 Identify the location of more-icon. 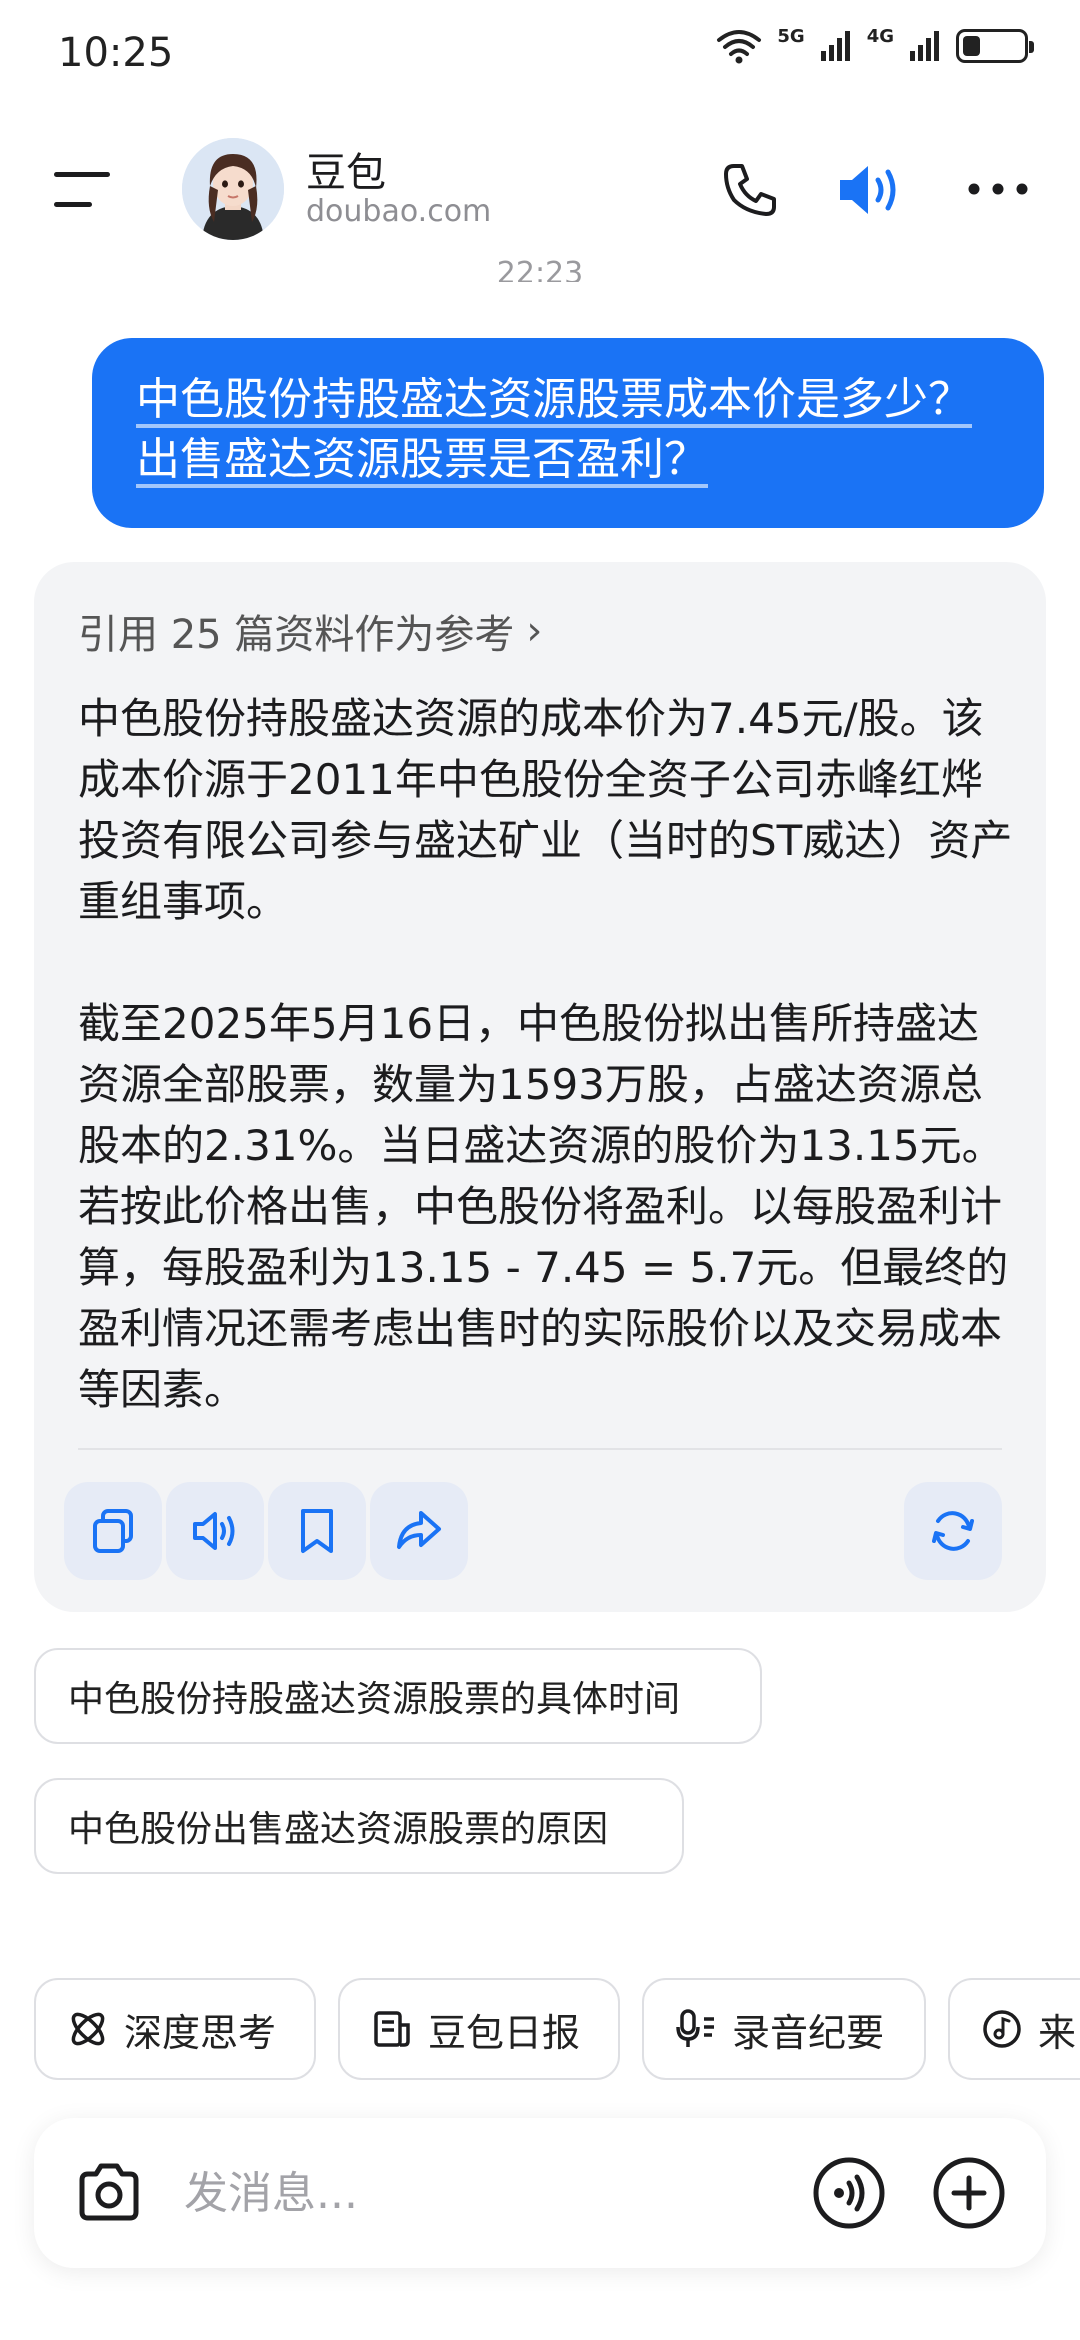
(998, 189).